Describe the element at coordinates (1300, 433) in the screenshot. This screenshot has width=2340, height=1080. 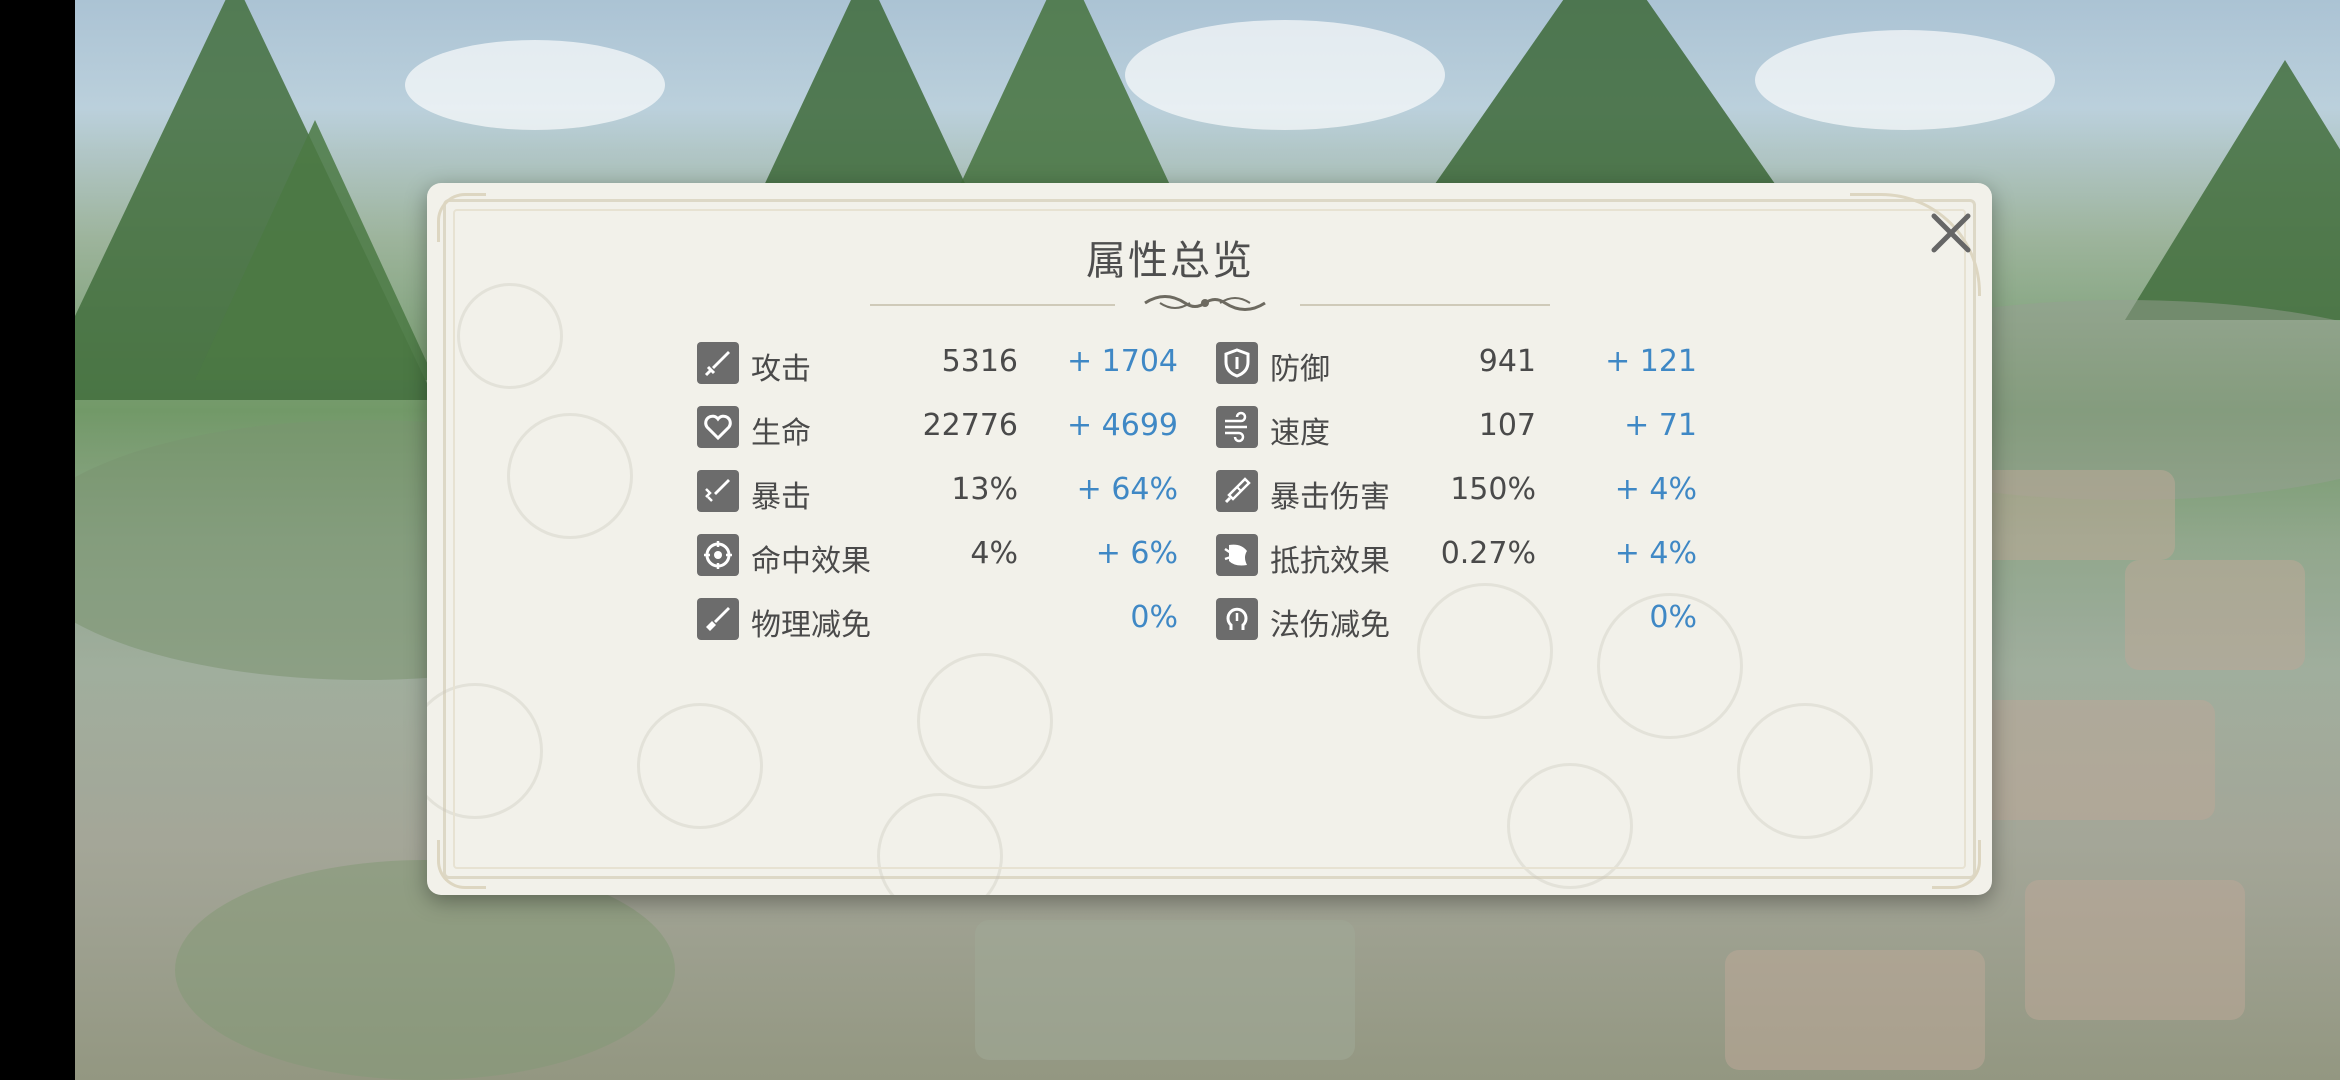
I see `stat-name: 速度` at that location.